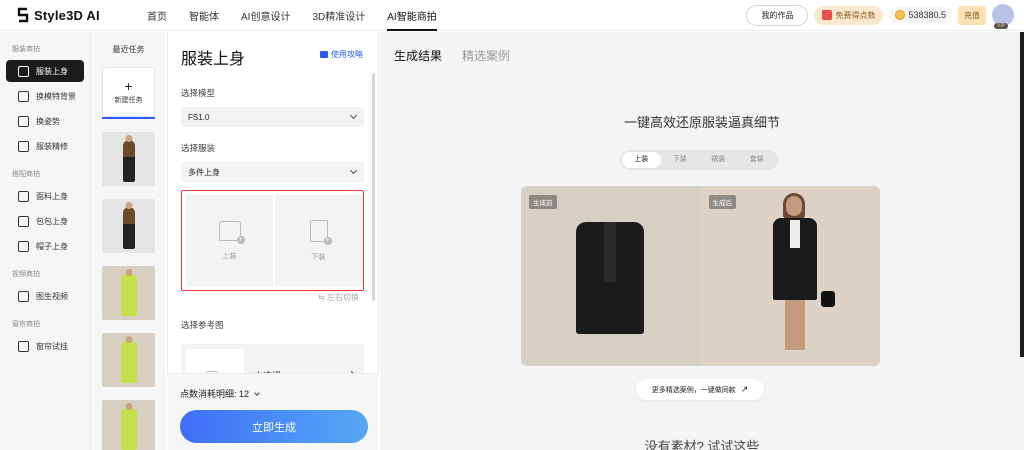  I want to click on hat-icon, so click(23, 246).